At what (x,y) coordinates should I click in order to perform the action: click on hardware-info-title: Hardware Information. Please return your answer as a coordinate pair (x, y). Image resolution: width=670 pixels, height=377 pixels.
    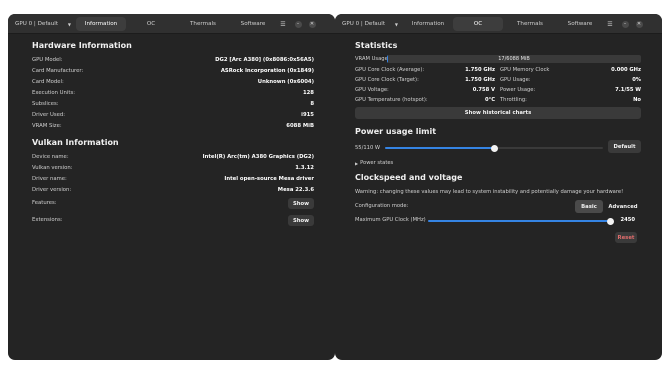
    Looking at the image, I should click on (82, 45).